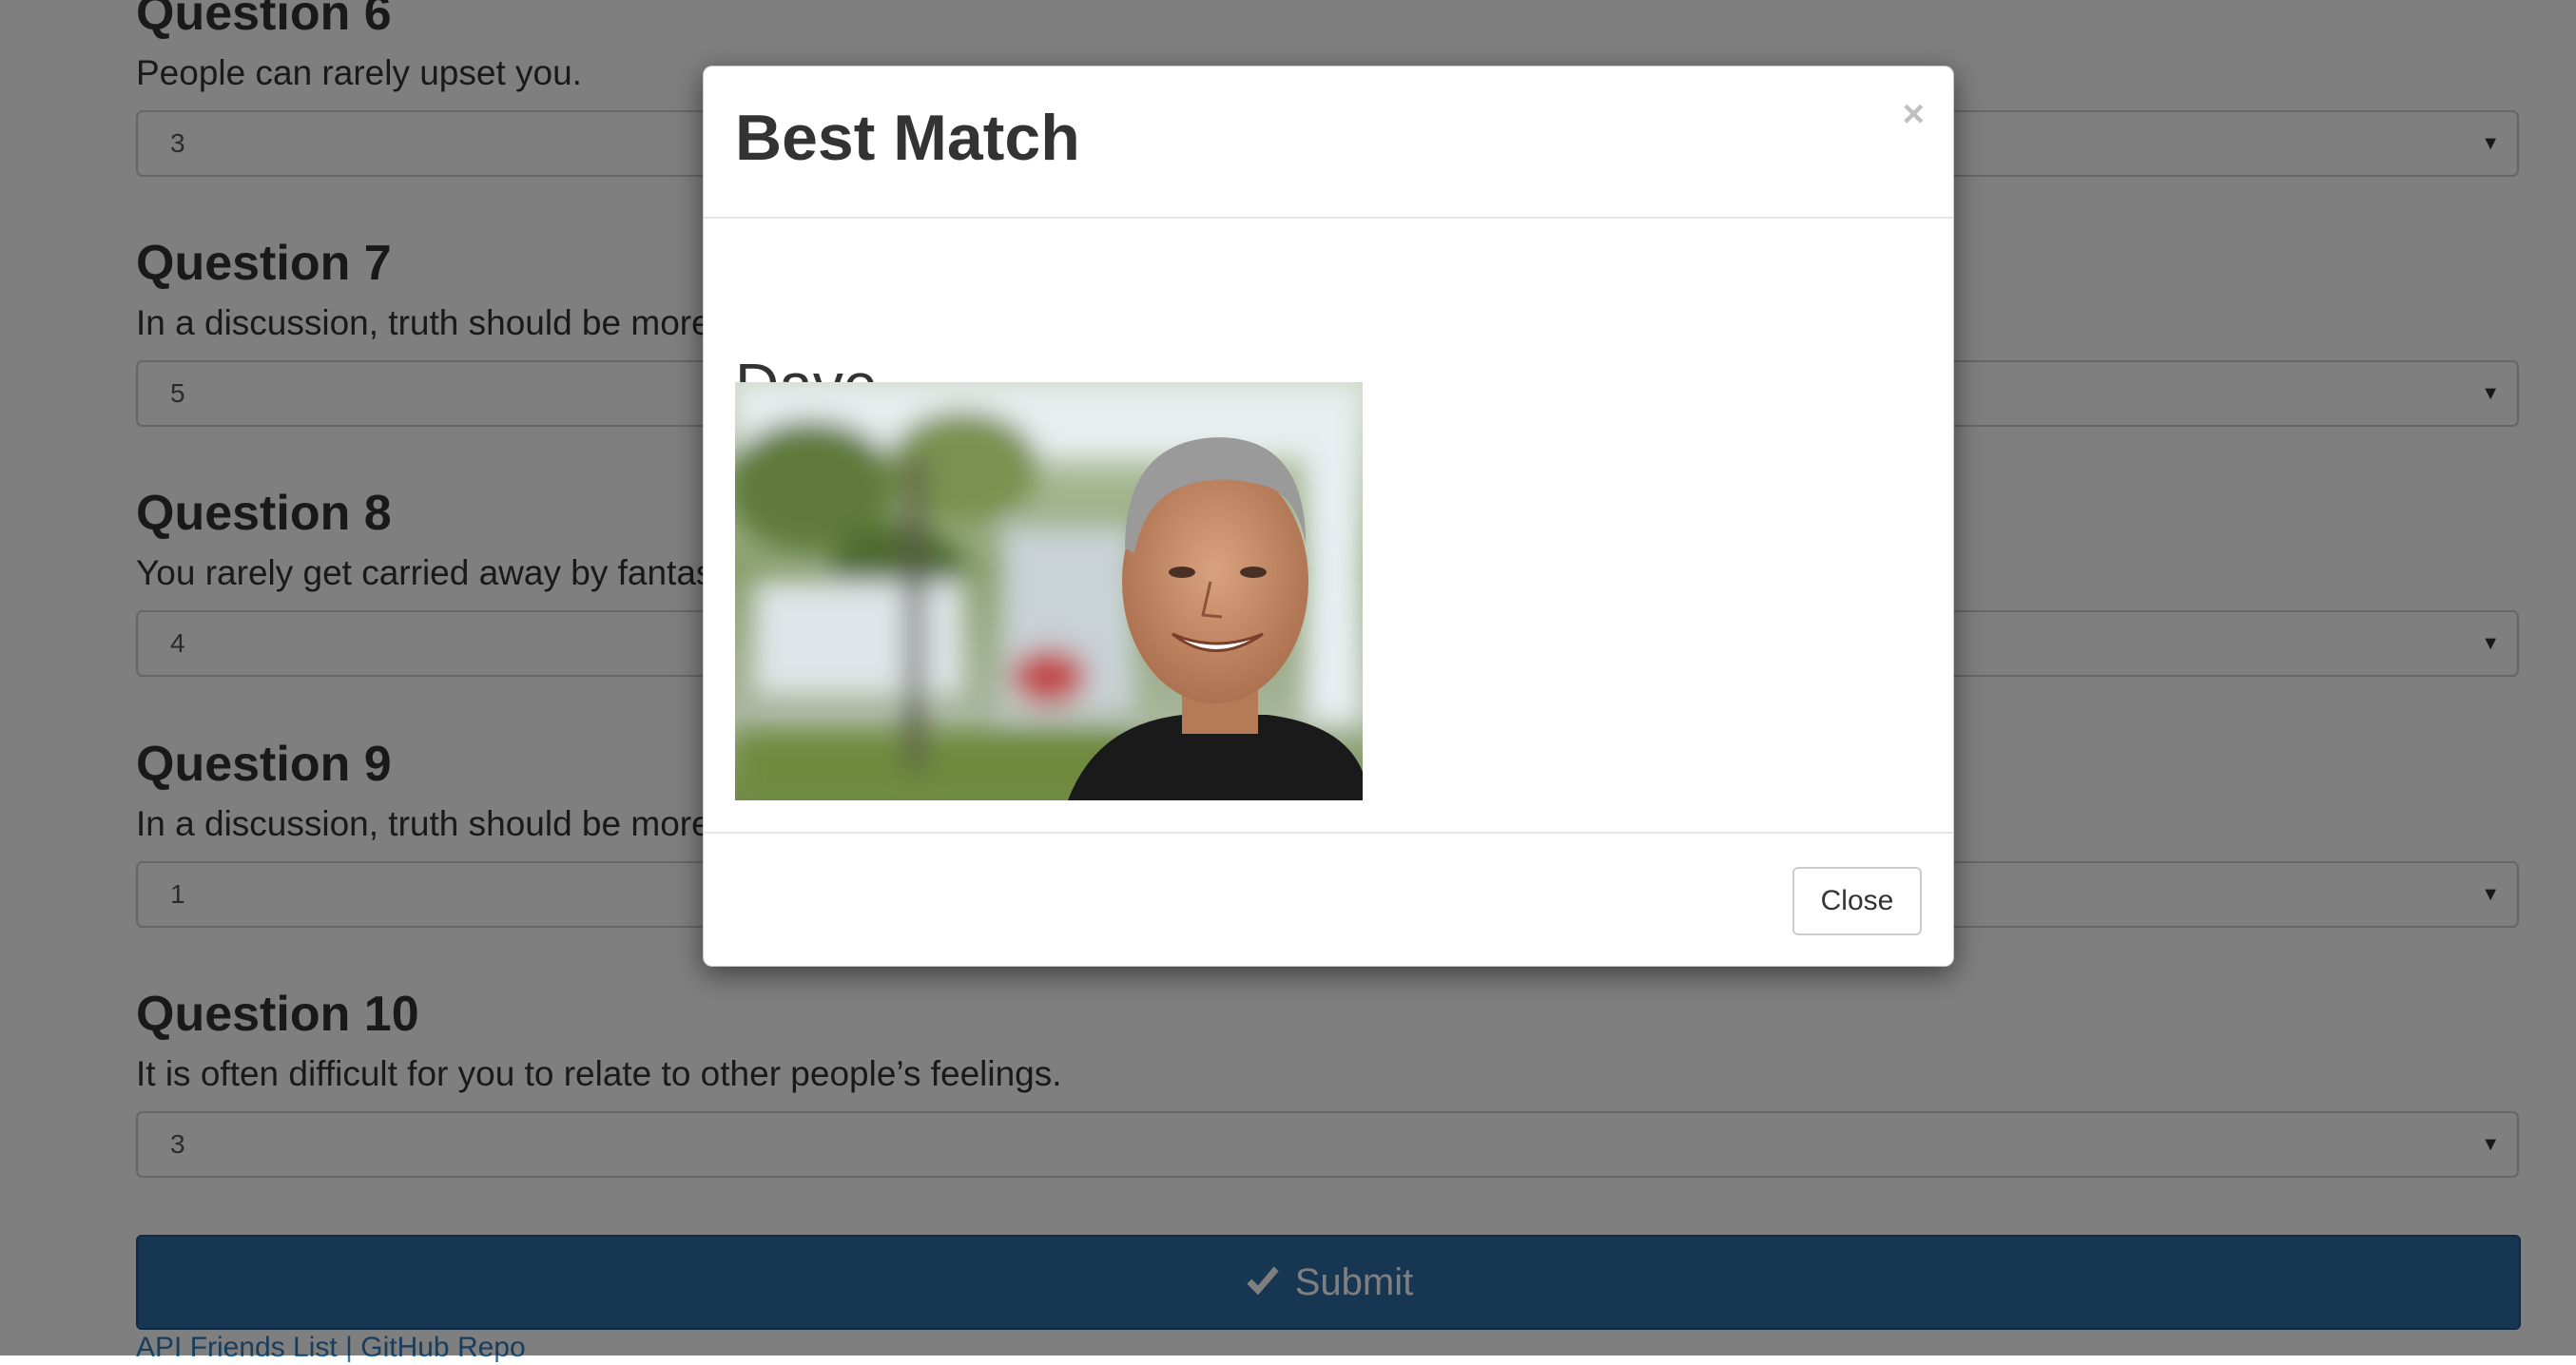 The width and height of the screenshot is (2576, 1365). Describe the element at coordinates (907, 138) in the screenshot. I see `modal-title: Best Match` at that location.